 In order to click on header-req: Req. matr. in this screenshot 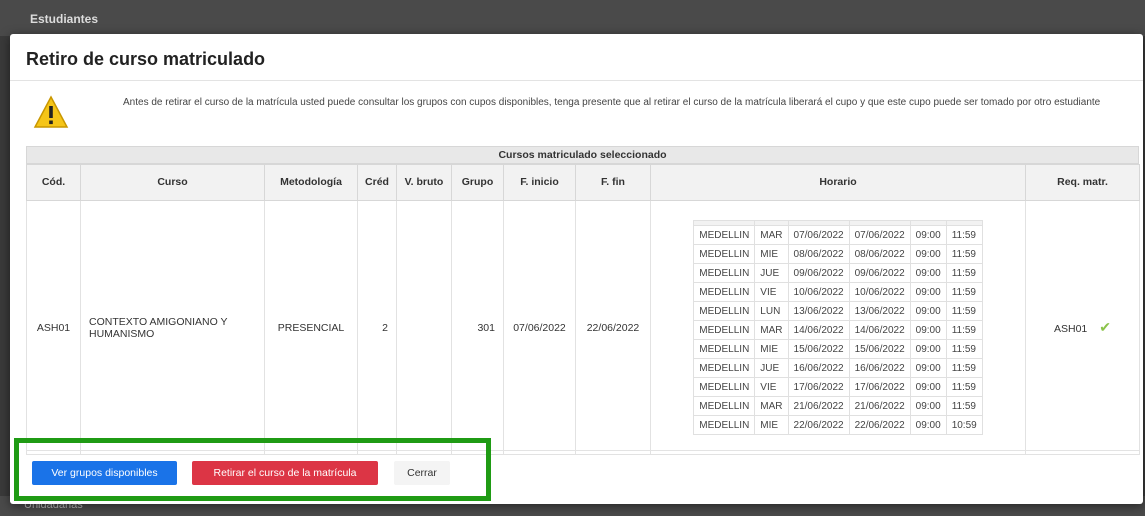, I will do `click(1082, 182)`.